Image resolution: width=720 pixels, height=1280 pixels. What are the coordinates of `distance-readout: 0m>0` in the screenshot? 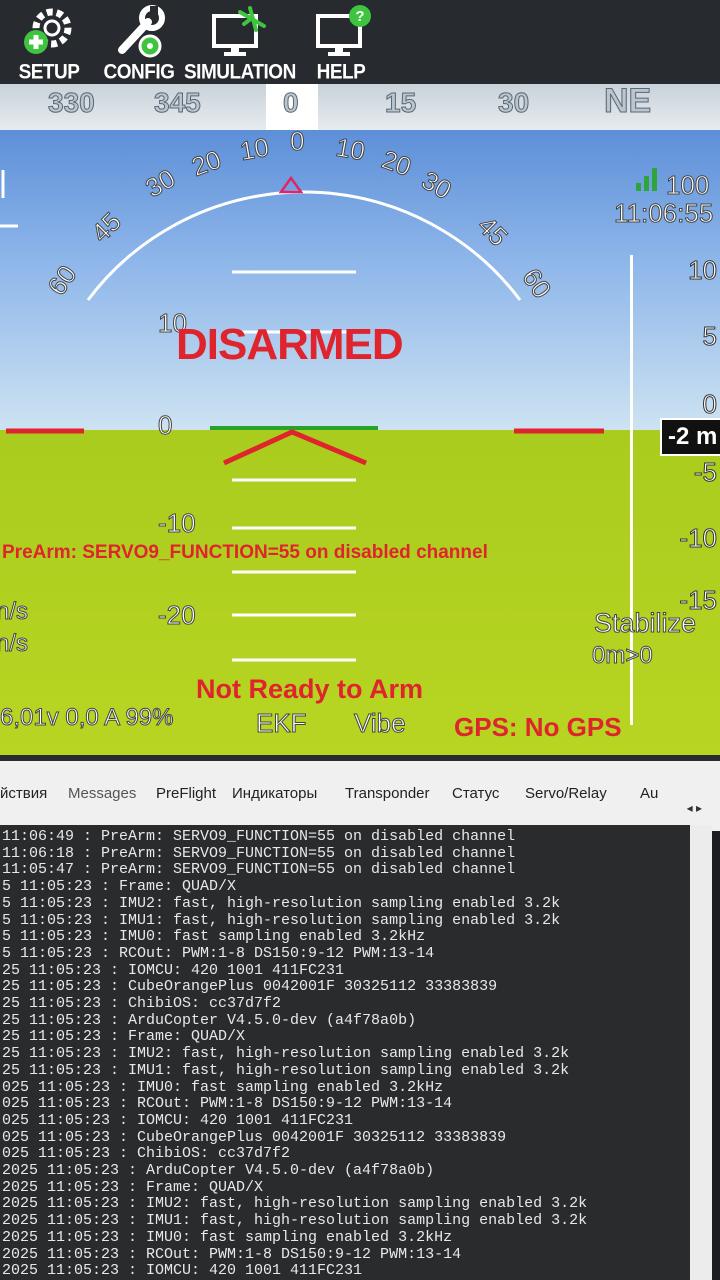 It's located at (623, 656).